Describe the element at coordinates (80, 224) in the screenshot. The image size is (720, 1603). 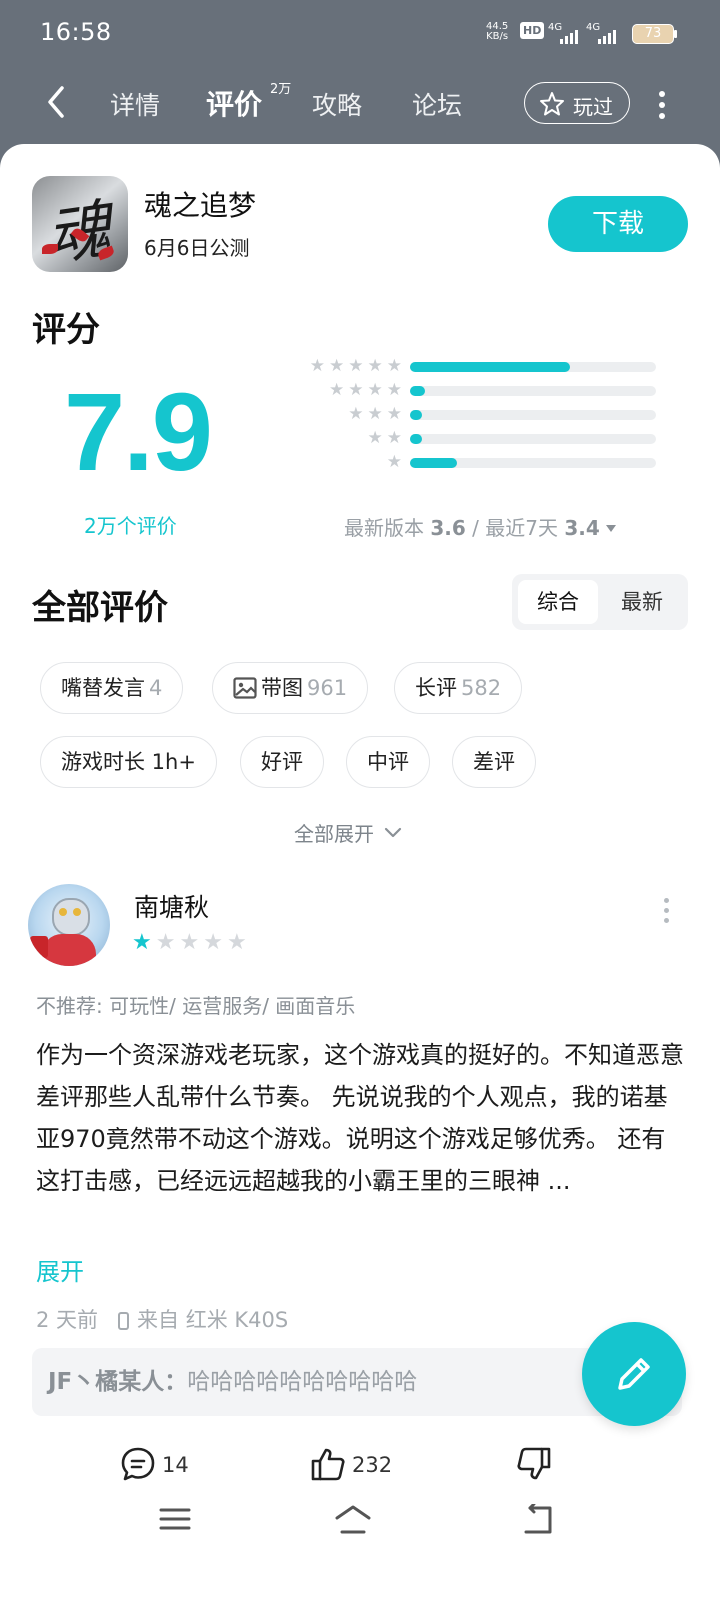
I see `app-icon: 魂` at that location.